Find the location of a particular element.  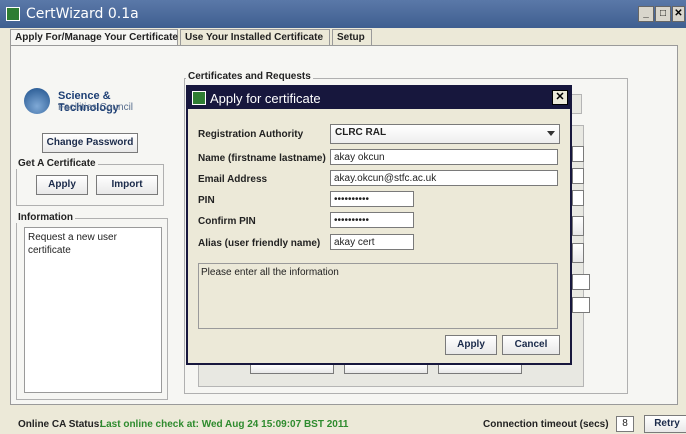

dialog-title: Apply for certificate is located at coordinates (265, 98).